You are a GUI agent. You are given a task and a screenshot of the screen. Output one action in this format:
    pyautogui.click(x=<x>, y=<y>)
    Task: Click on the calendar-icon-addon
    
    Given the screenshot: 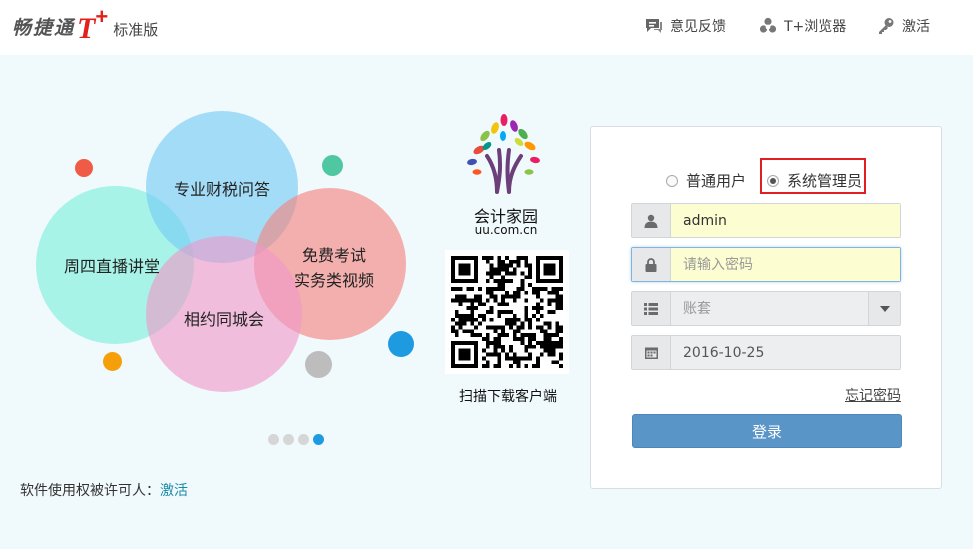 What is the action you would take?
    pyautogui.click(x=651, y=352)
    